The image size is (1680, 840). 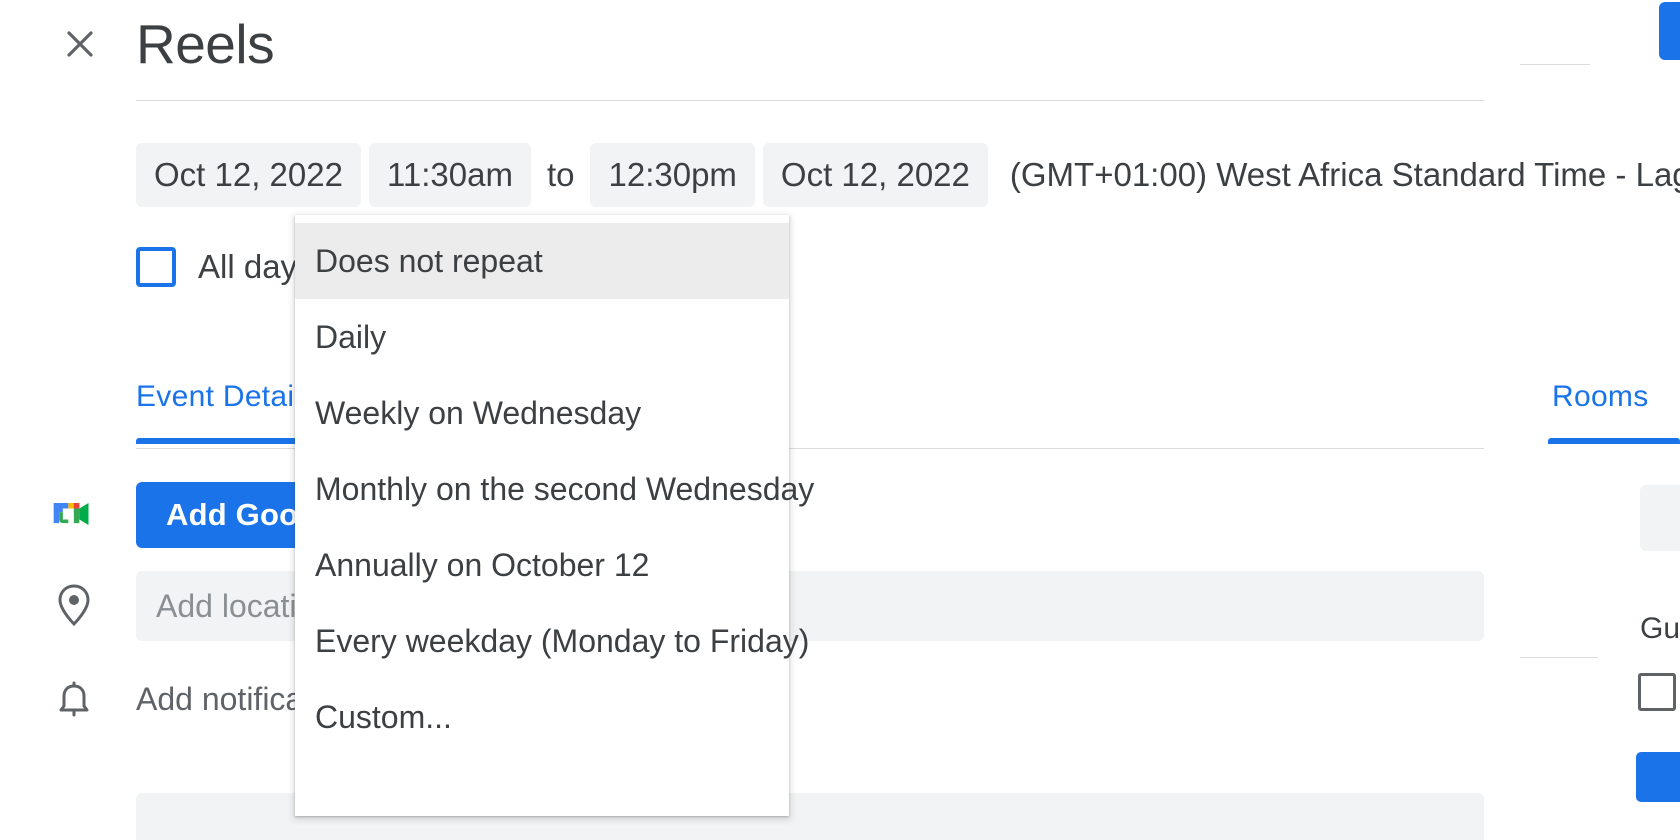 What do you see at coordinates (672, 175) in the screenshot?
I see `end-time-chip: 12:30pm` at bounding box center [672, 175].